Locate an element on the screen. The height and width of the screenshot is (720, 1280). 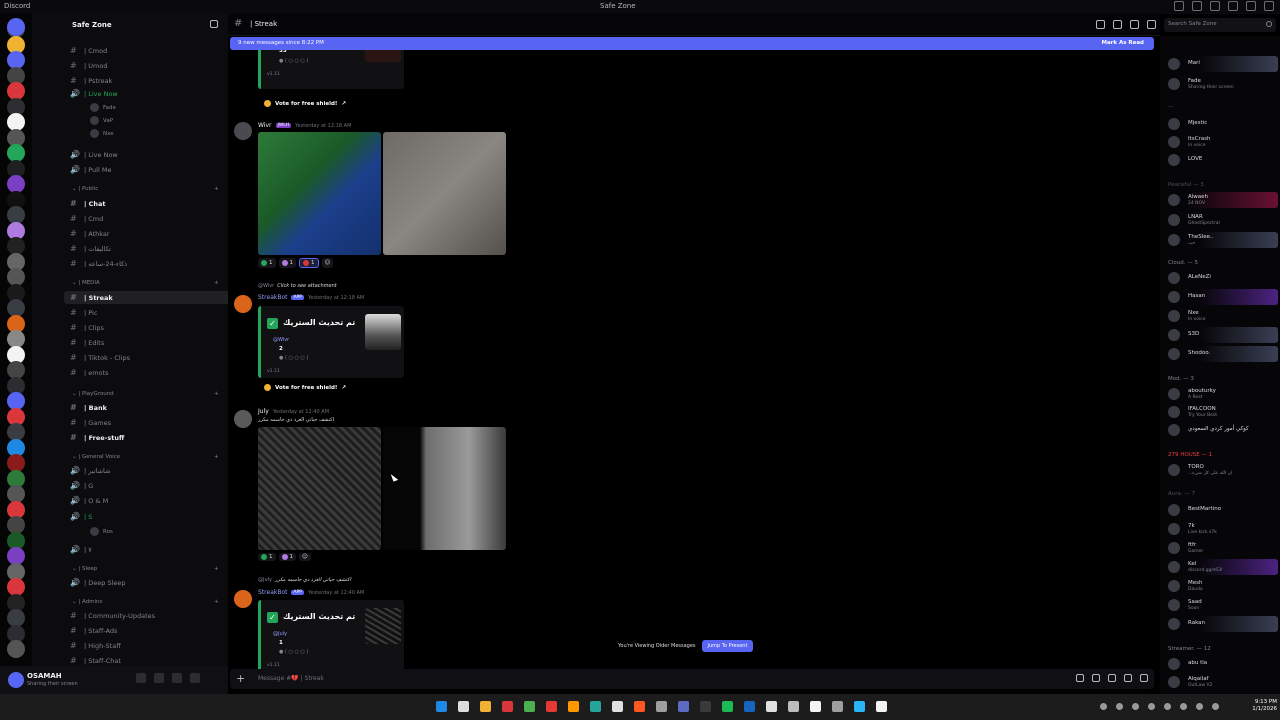
member-item: Shodoo. is located at coordinates (1222, 354).